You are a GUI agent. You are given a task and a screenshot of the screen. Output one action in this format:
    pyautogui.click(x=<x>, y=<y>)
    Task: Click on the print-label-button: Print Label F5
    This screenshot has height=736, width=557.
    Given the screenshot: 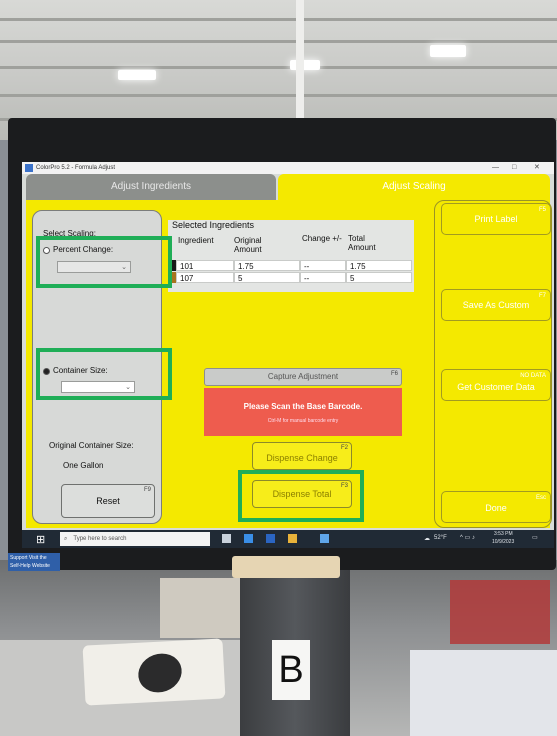 What is the action you would take?
    pyautogui.click(x=496, y=219)
    